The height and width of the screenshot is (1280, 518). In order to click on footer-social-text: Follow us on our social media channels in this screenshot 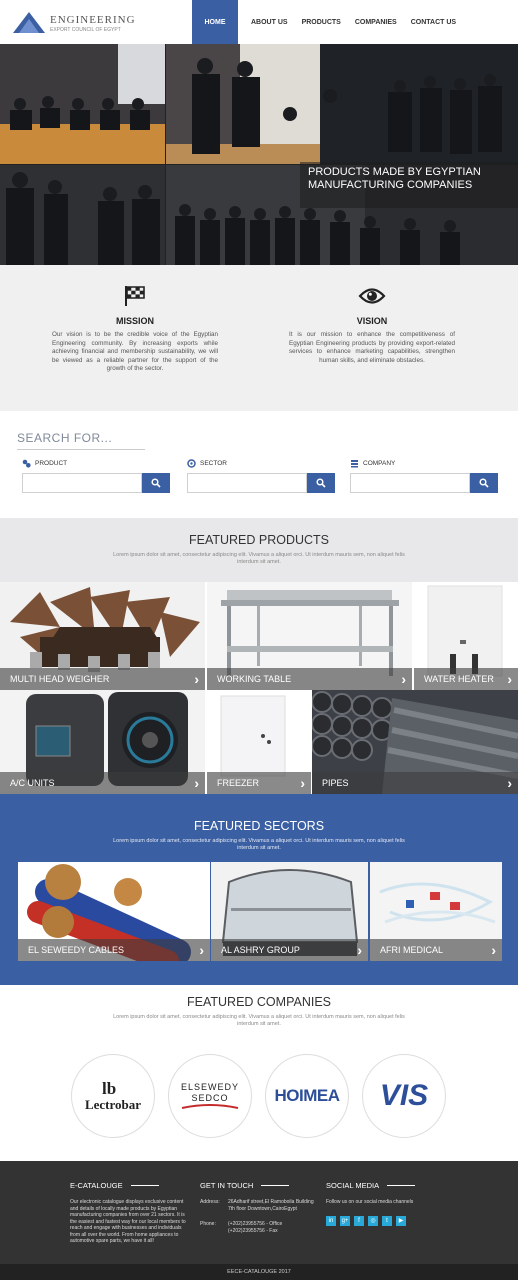, I will do `click(370, 1202)`.